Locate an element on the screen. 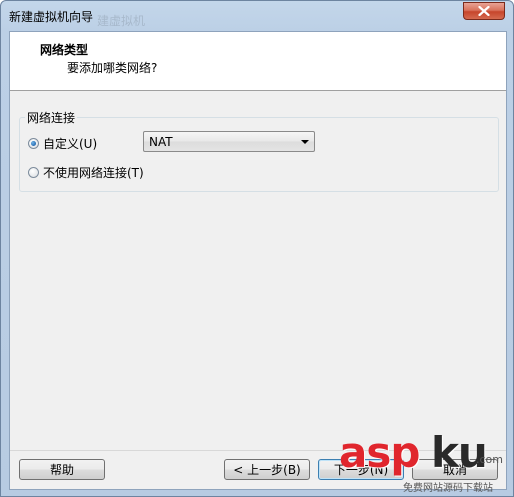  chevron-down-icon is located at coordinates (305, 142).